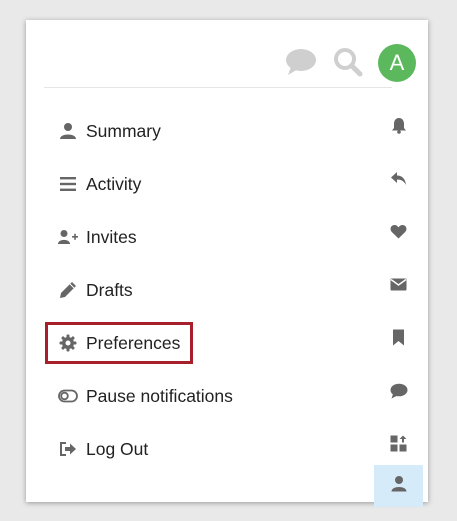  Describe the element at coordinates (109, 289) in the screenshot. I see `menu-item-label: Drafts` at that location.